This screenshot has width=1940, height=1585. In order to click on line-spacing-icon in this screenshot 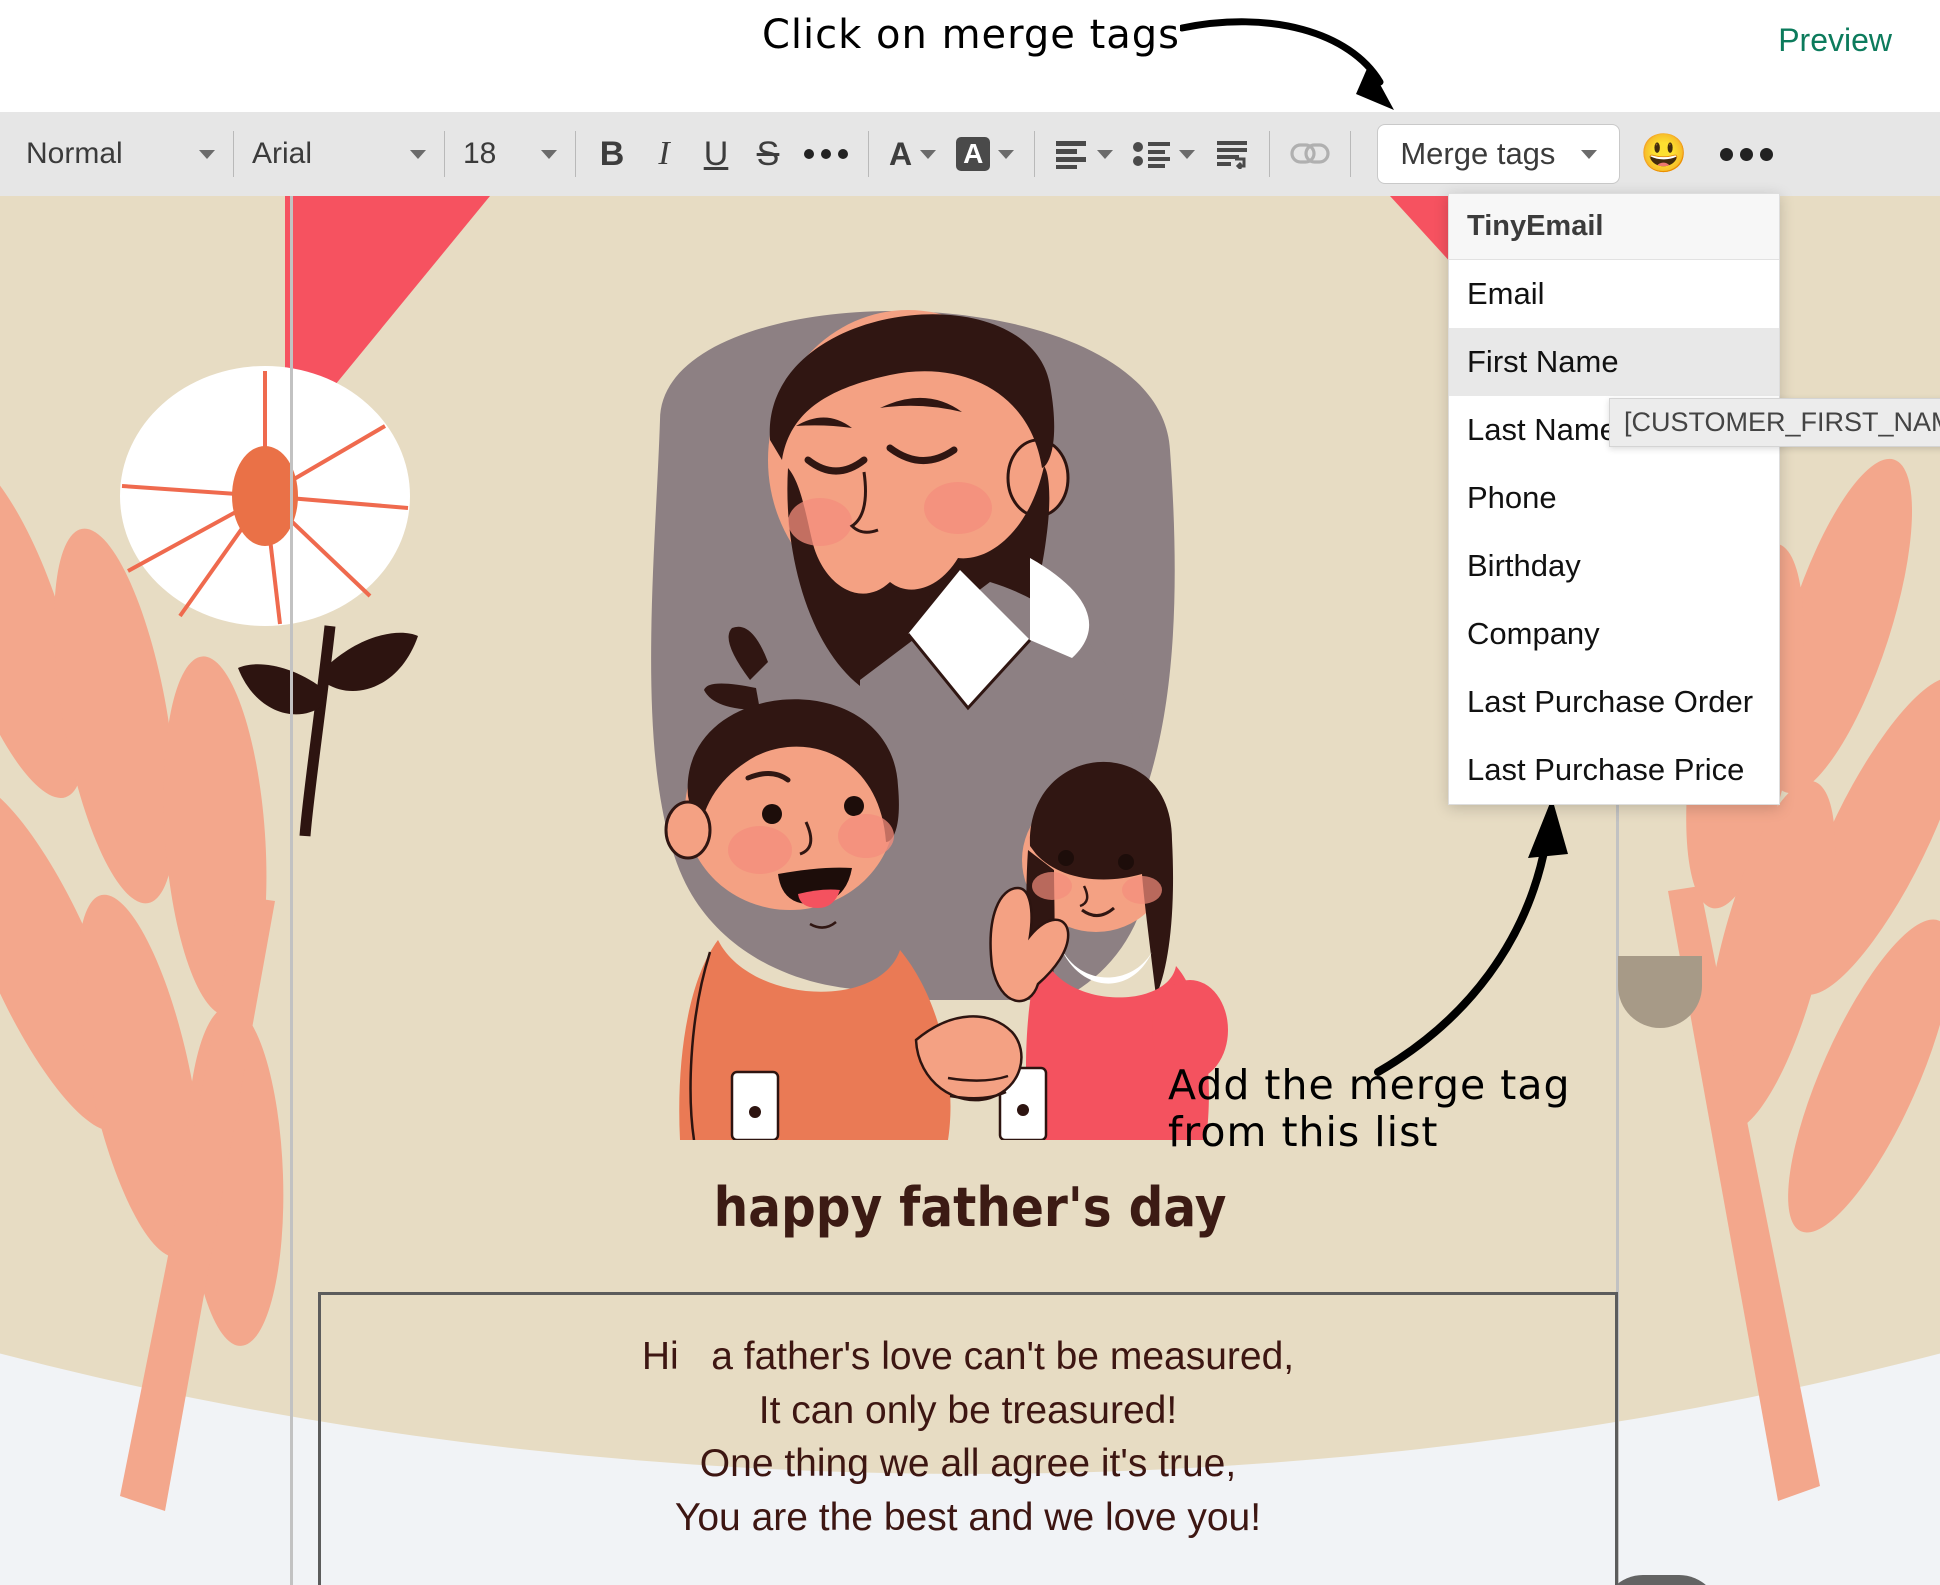, I will do `click(1232, 155)`.